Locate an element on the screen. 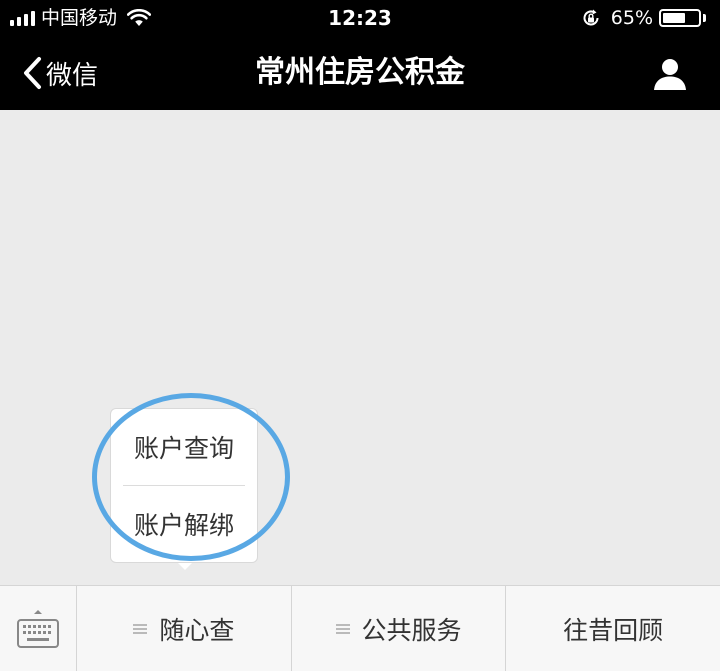 The image size is (720, 671). status-right: 65% is located at coordinates (643, 18).